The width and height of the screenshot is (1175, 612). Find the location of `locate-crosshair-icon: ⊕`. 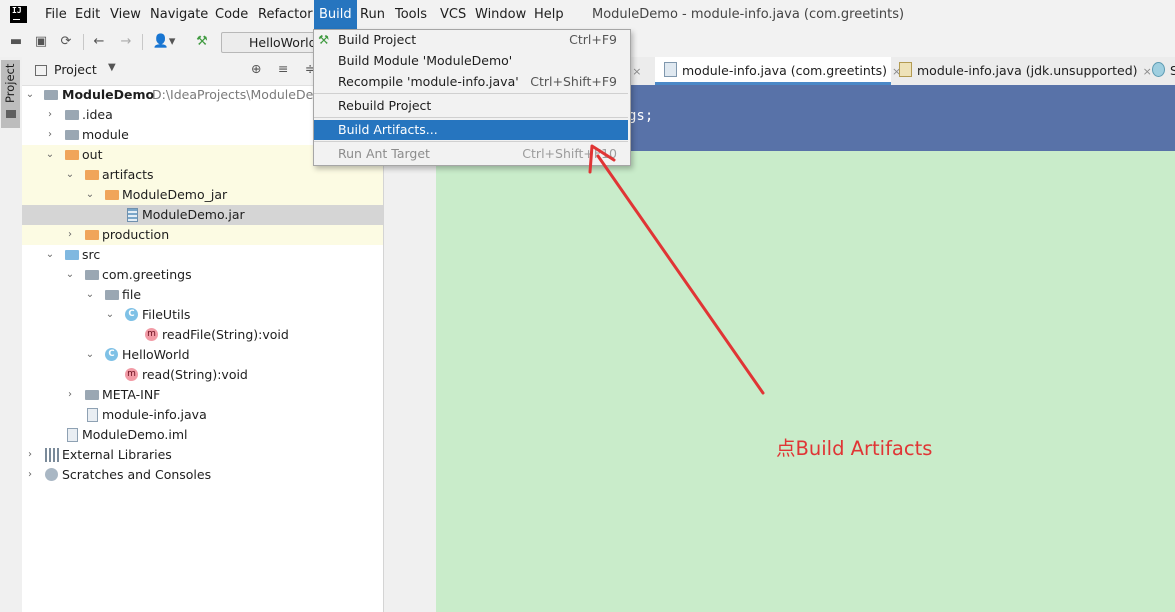

locate-crosshair-icon: ⊕ is located at coordinates (256, 68).